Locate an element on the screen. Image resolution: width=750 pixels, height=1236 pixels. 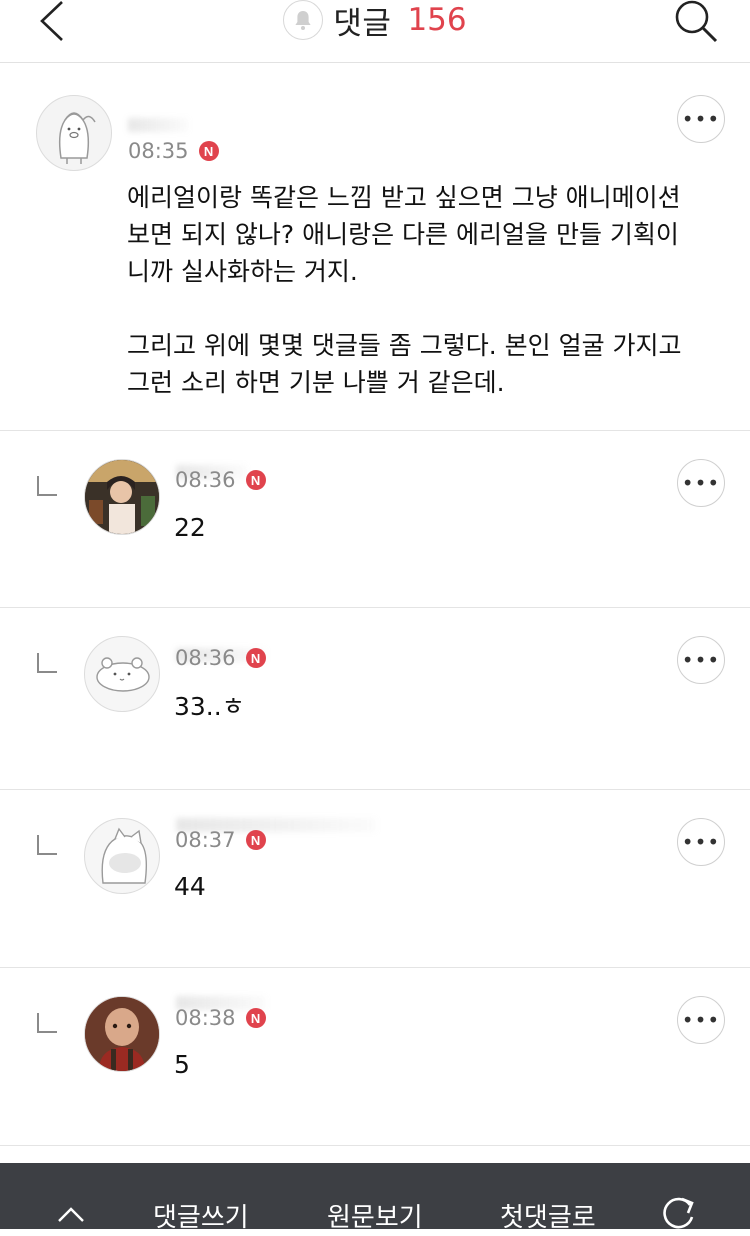
chevron-up-icon is located at coordinates (71, 1214).